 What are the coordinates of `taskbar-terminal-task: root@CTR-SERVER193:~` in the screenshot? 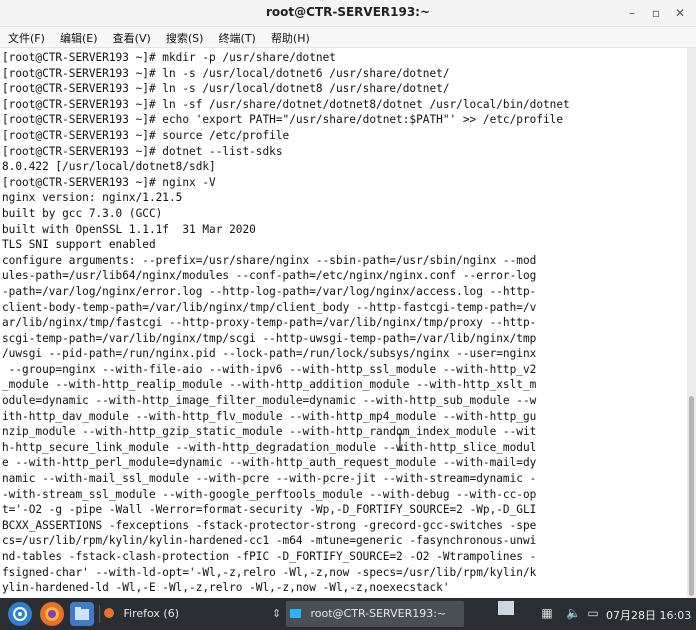 It's located at (375, 614).